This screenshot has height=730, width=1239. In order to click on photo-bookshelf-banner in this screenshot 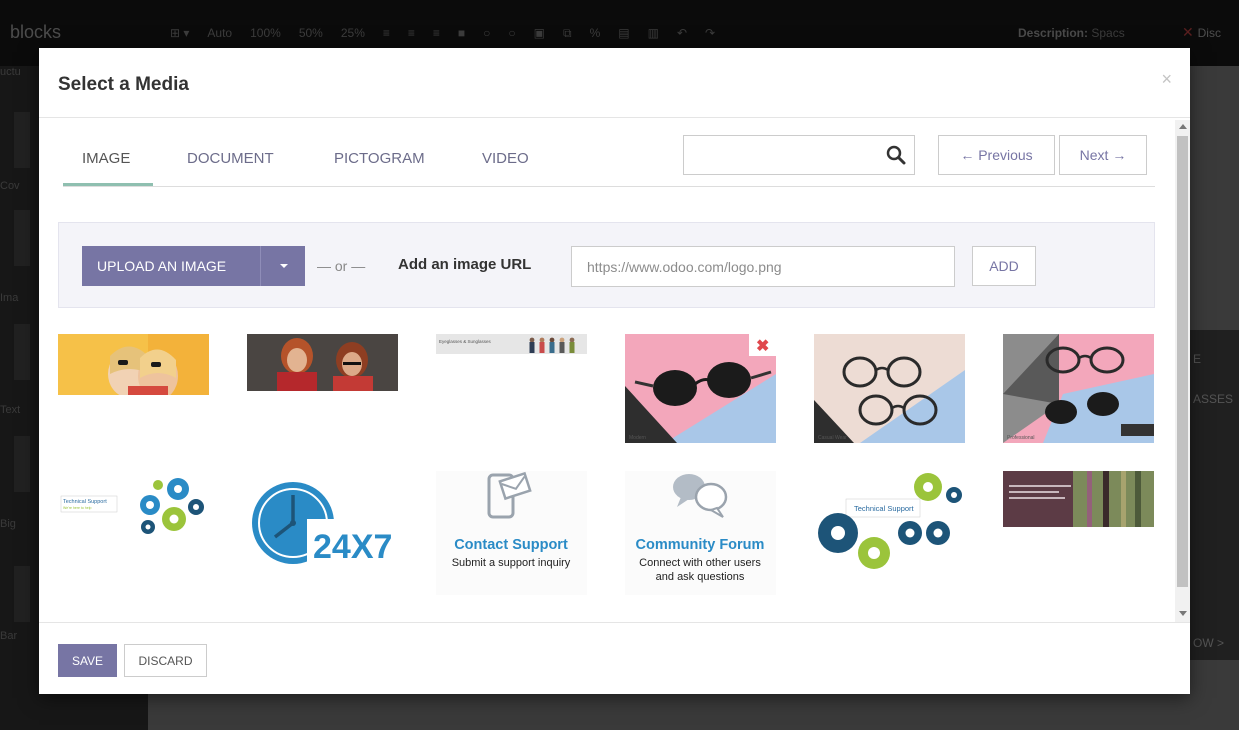, I will do `click(1078, 499)`.